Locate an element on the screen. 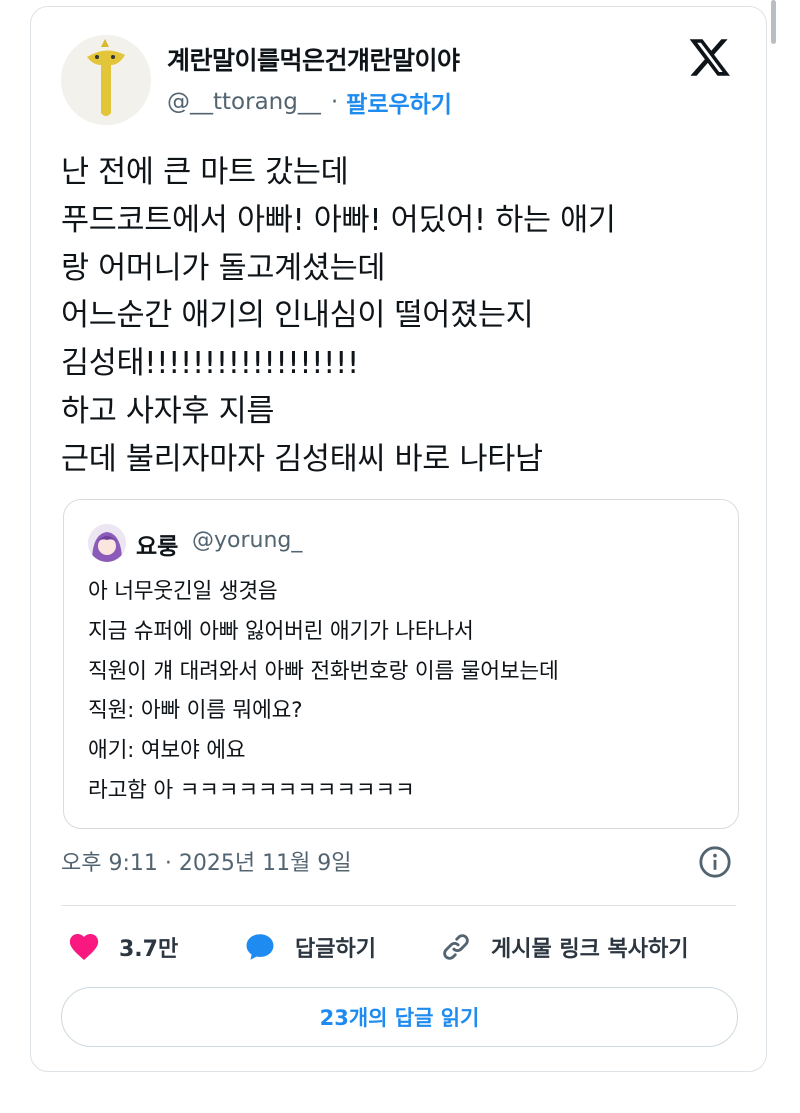 The image size is (800, 1113). read-replies-button: 23개의 답글 읽기 is located at coordinates (399, 1017).